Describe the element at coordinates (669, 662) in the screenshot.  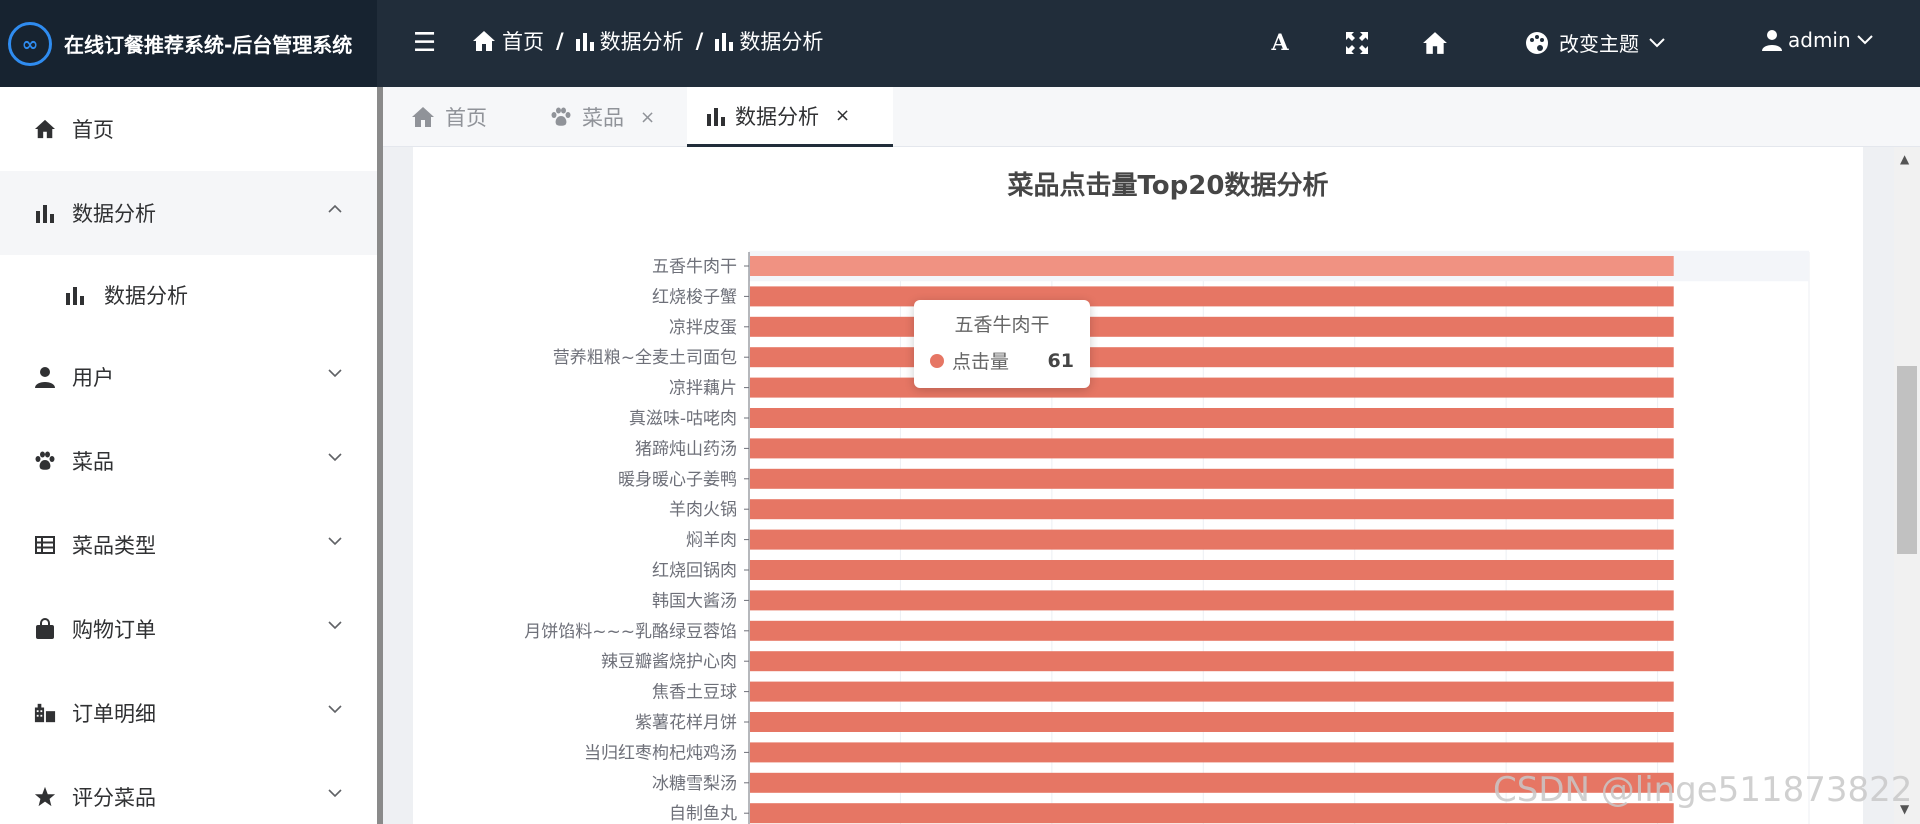
I see `y-tick-label: 辣豆瓣酱烧护心肉` at that location.